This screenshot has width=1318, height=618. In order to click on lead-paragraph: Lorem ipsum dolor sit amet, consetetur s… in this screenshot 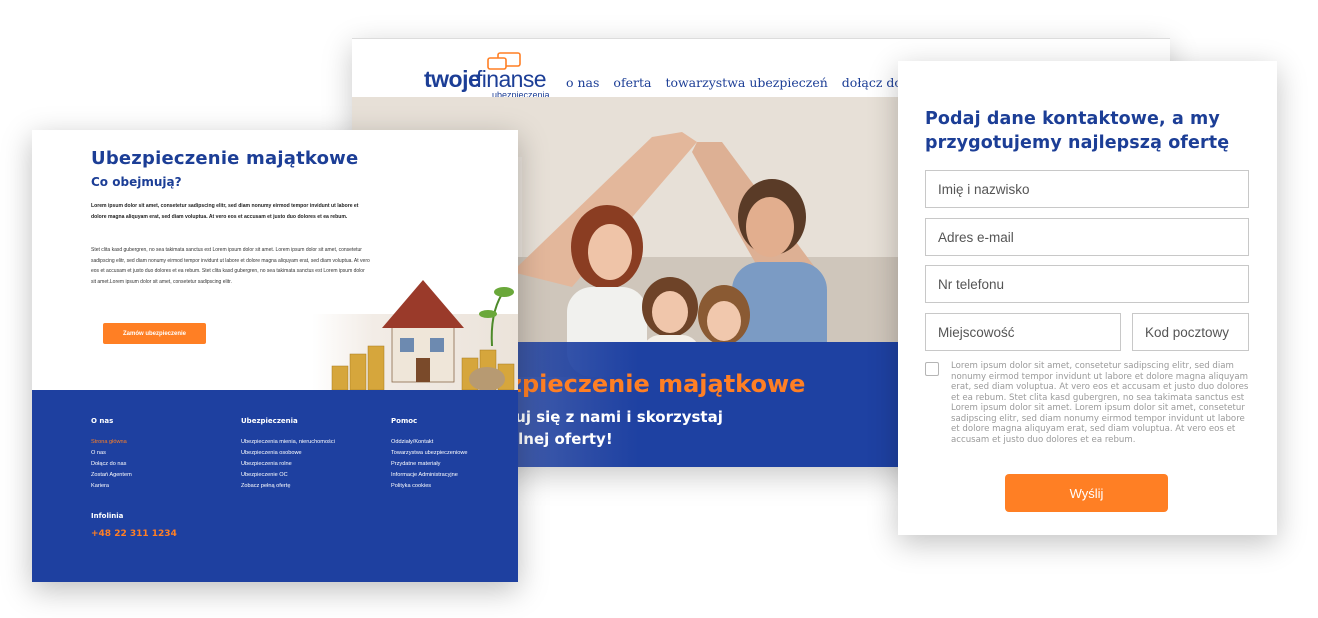, I will do `click(225, 211)`.